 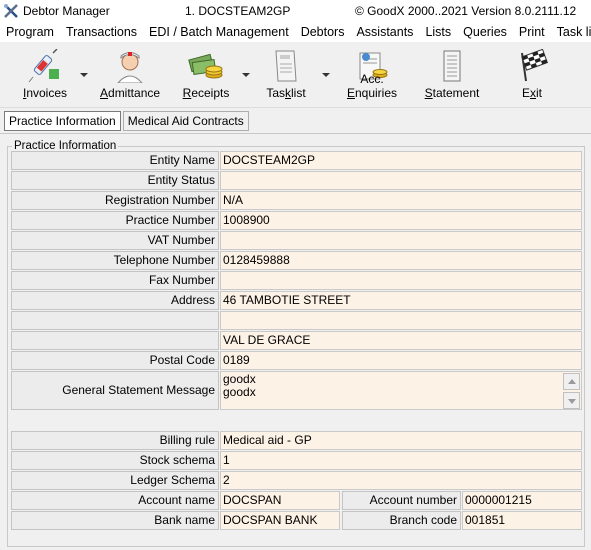 I want to click on account-number-label: Account number, so click(x=401, y=500).